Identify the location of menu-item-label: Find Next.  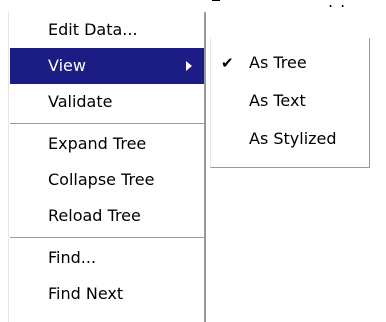
(86, 293).